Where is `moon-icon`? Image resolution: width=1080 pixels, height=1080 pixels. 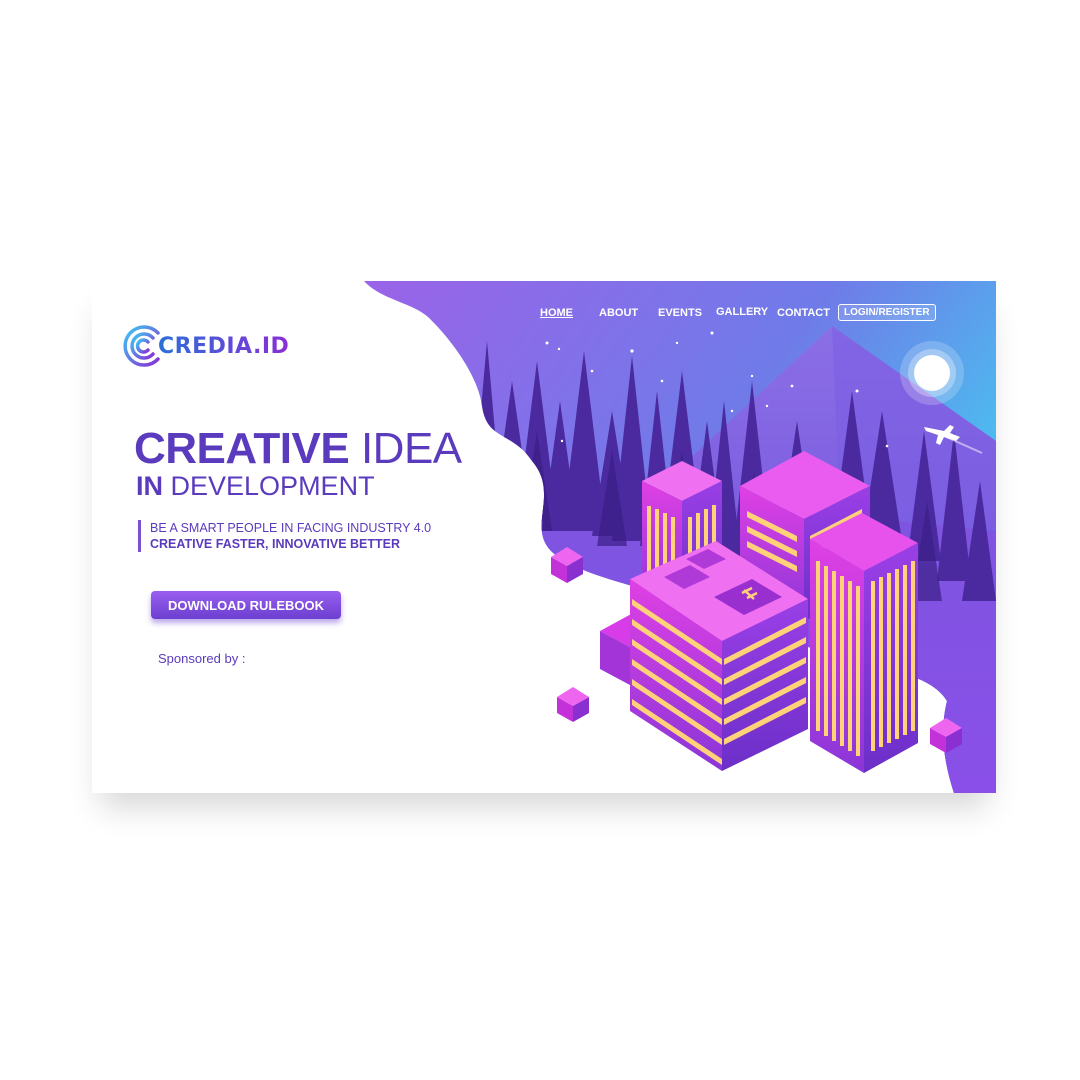 moon-icon is located at coordinates (932, 373).